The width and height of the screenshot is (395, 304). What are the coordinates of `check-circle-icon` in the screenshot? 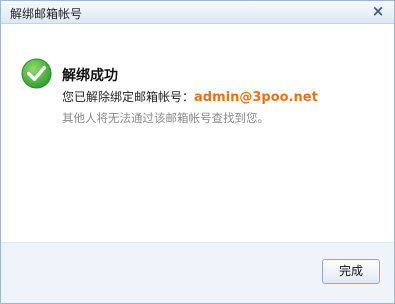 It's located at (36, 73).